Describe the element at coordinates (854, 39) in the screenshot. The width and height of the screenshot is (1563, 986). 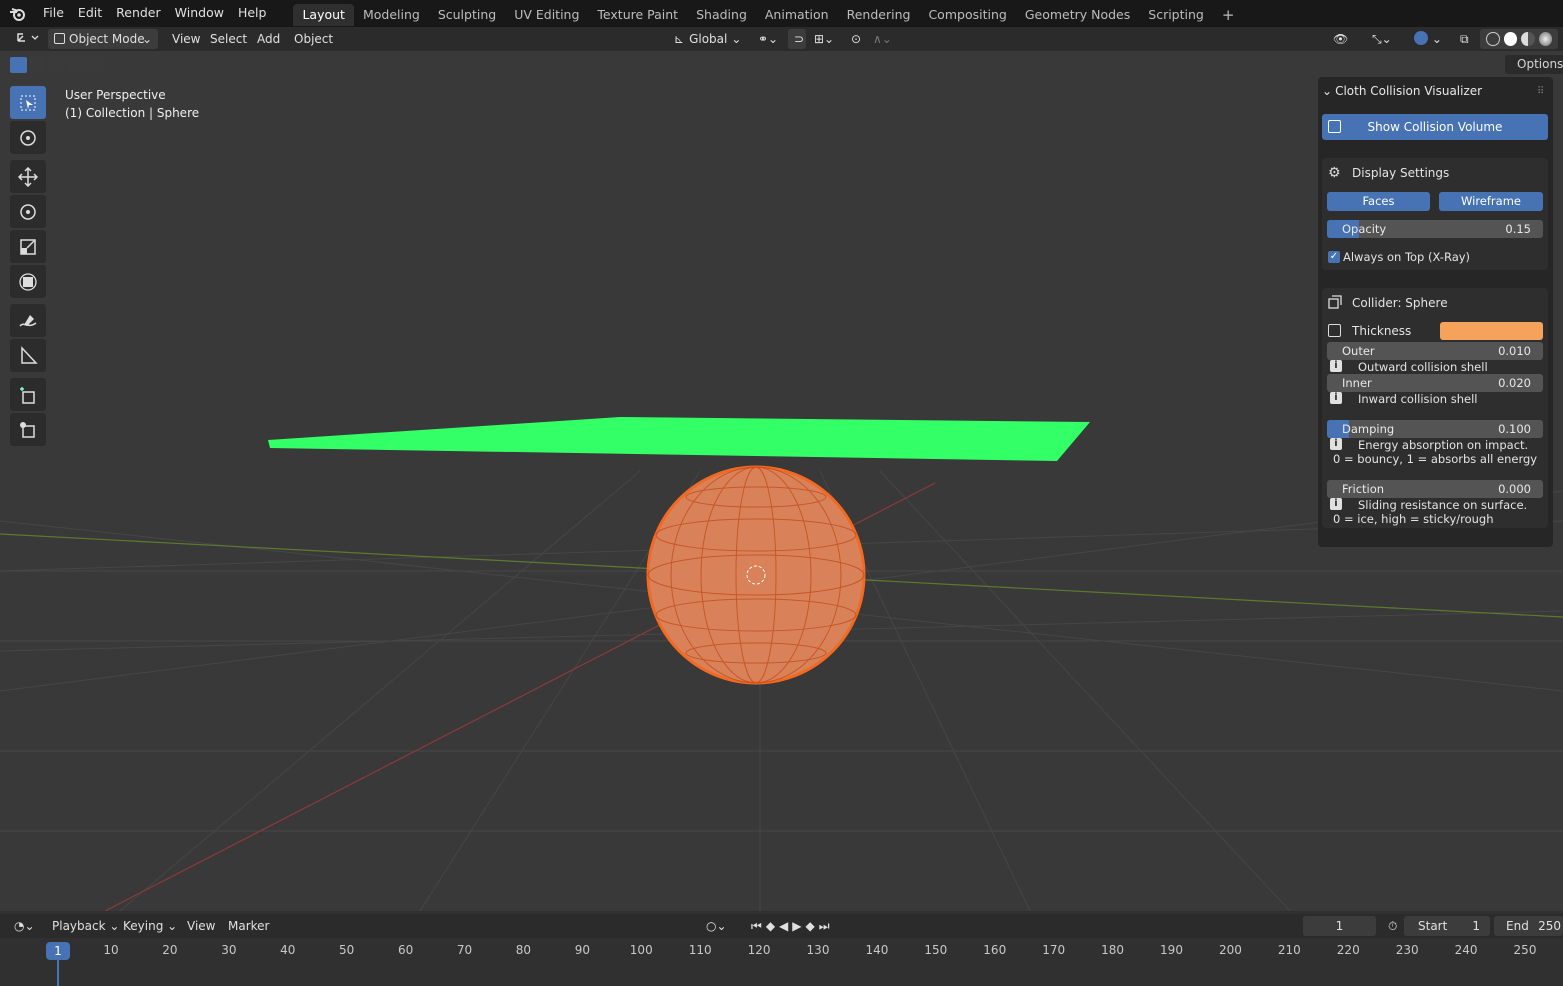
I see `proportional-edit-icon: ⊙` at that location.